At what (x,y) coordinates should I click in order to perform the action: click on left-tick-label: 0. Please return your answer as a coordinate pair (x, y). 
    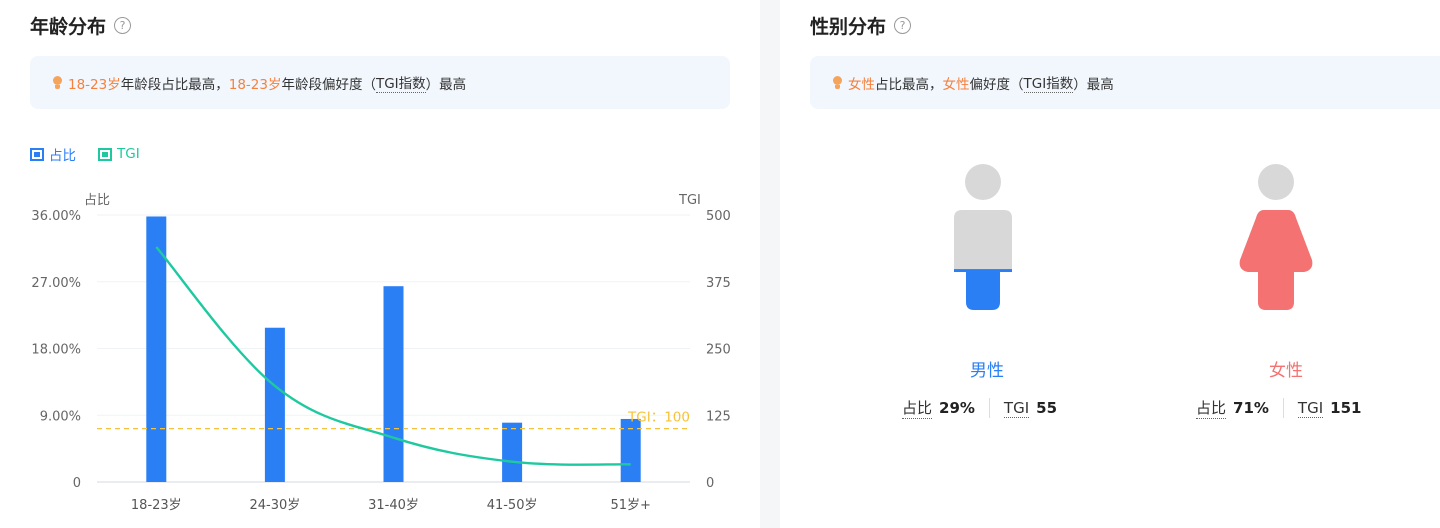
    Looking at the image, I should click on (77, 483).